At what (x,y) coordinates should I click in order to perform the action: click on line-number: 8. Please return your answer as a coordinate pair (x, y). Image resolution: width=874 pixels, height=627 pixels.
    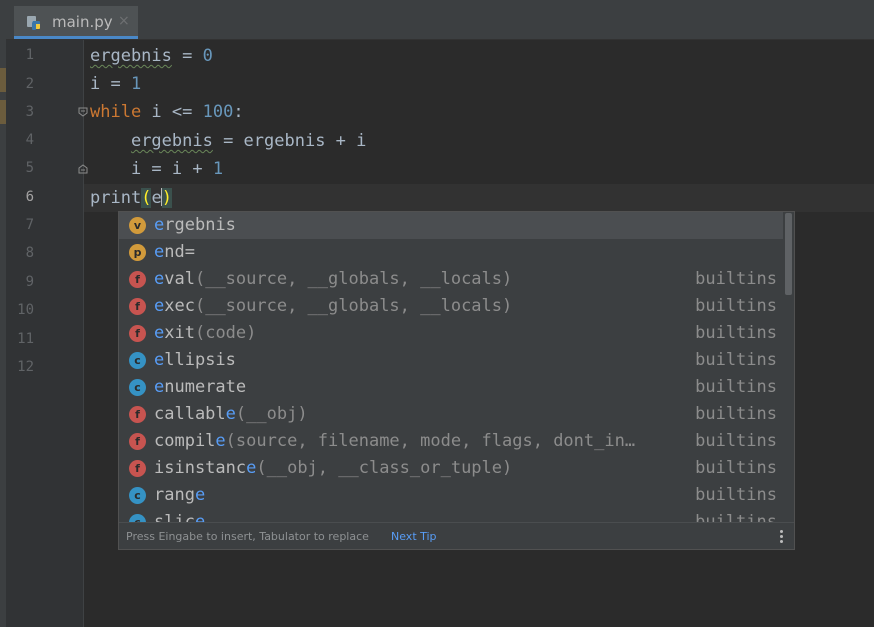
    Looking at the image, I should click on (29, 253).